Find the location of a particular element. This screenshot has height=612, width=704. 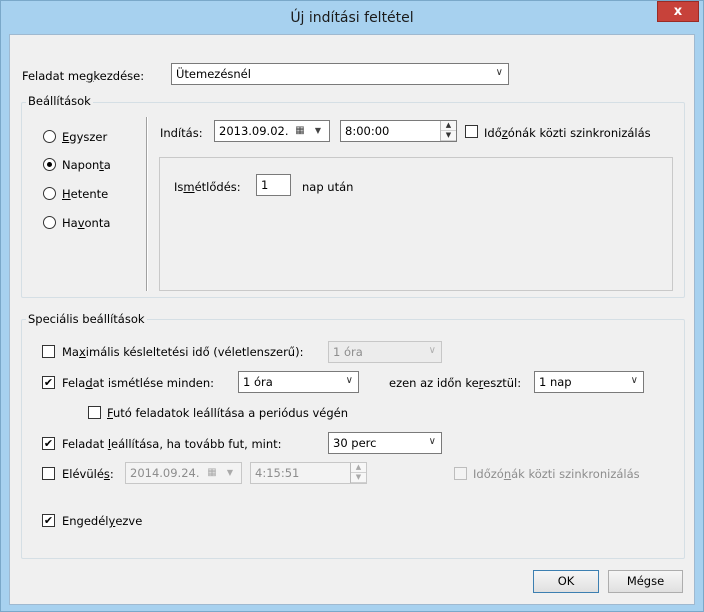

stop-task-label: Feladat leállítása, ha tovább fut, mint: is located at coordinates (172, 444).